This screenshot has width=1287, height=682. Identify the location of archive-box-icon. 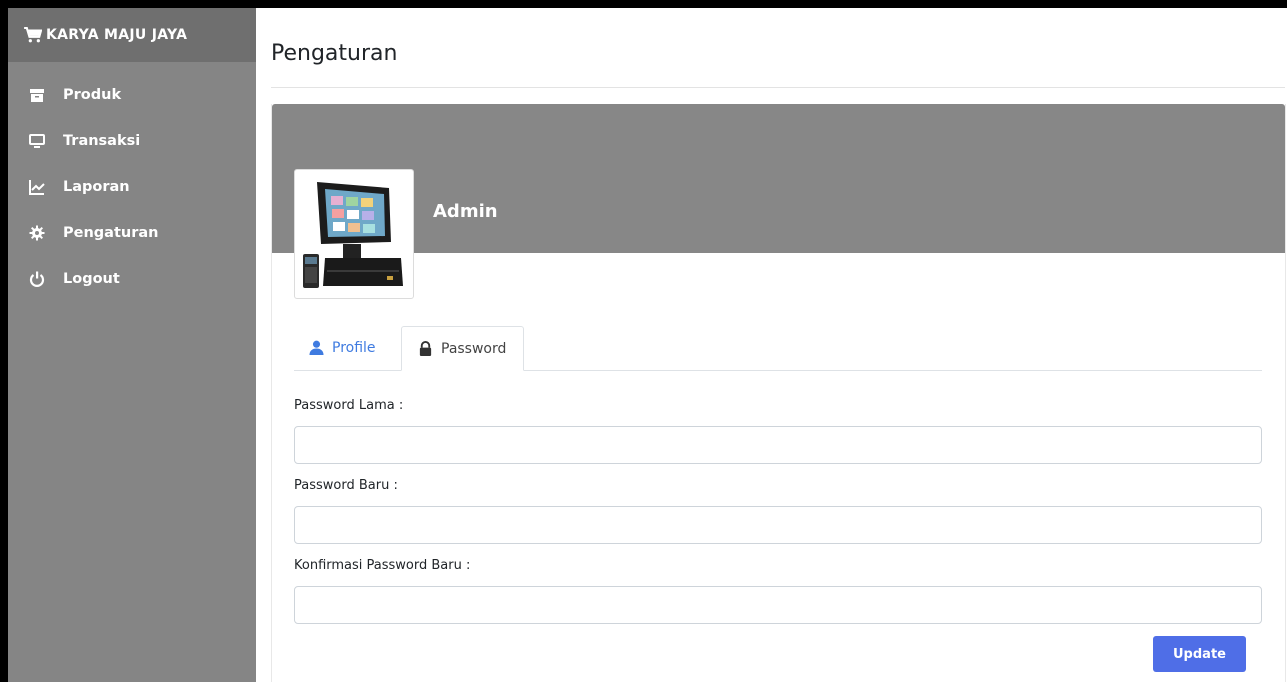
(37, 95).